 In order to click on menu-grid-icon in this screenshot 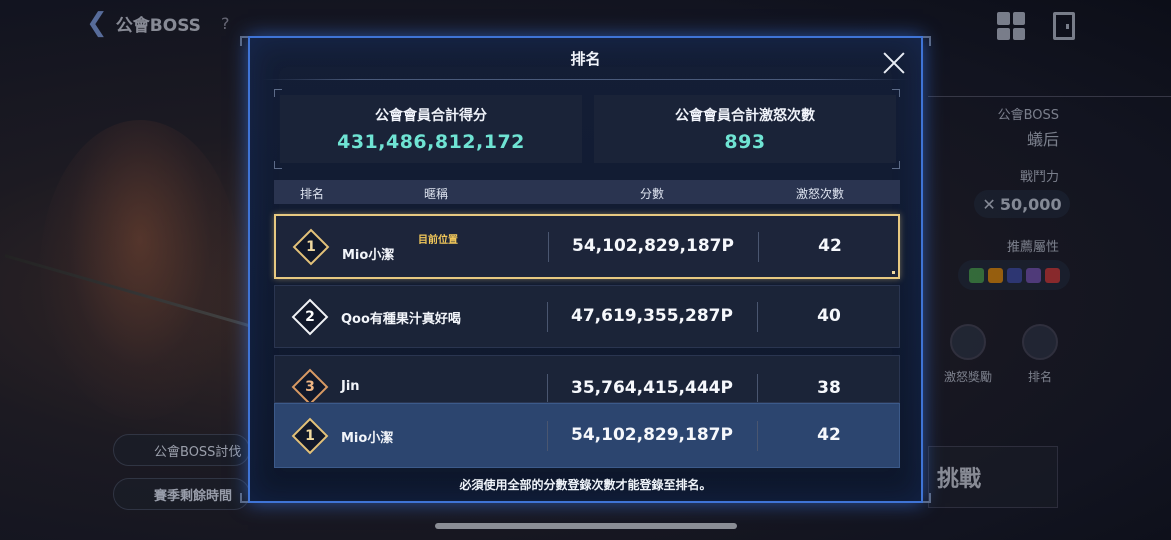, I will do `click(1011, 26)`.